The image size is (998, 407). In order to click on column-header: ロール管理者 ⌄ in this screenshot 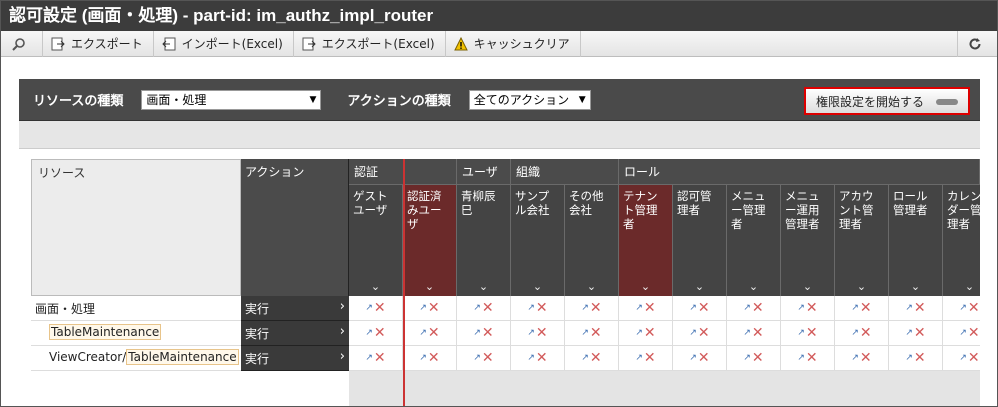, I will do `click(916, 240)`.